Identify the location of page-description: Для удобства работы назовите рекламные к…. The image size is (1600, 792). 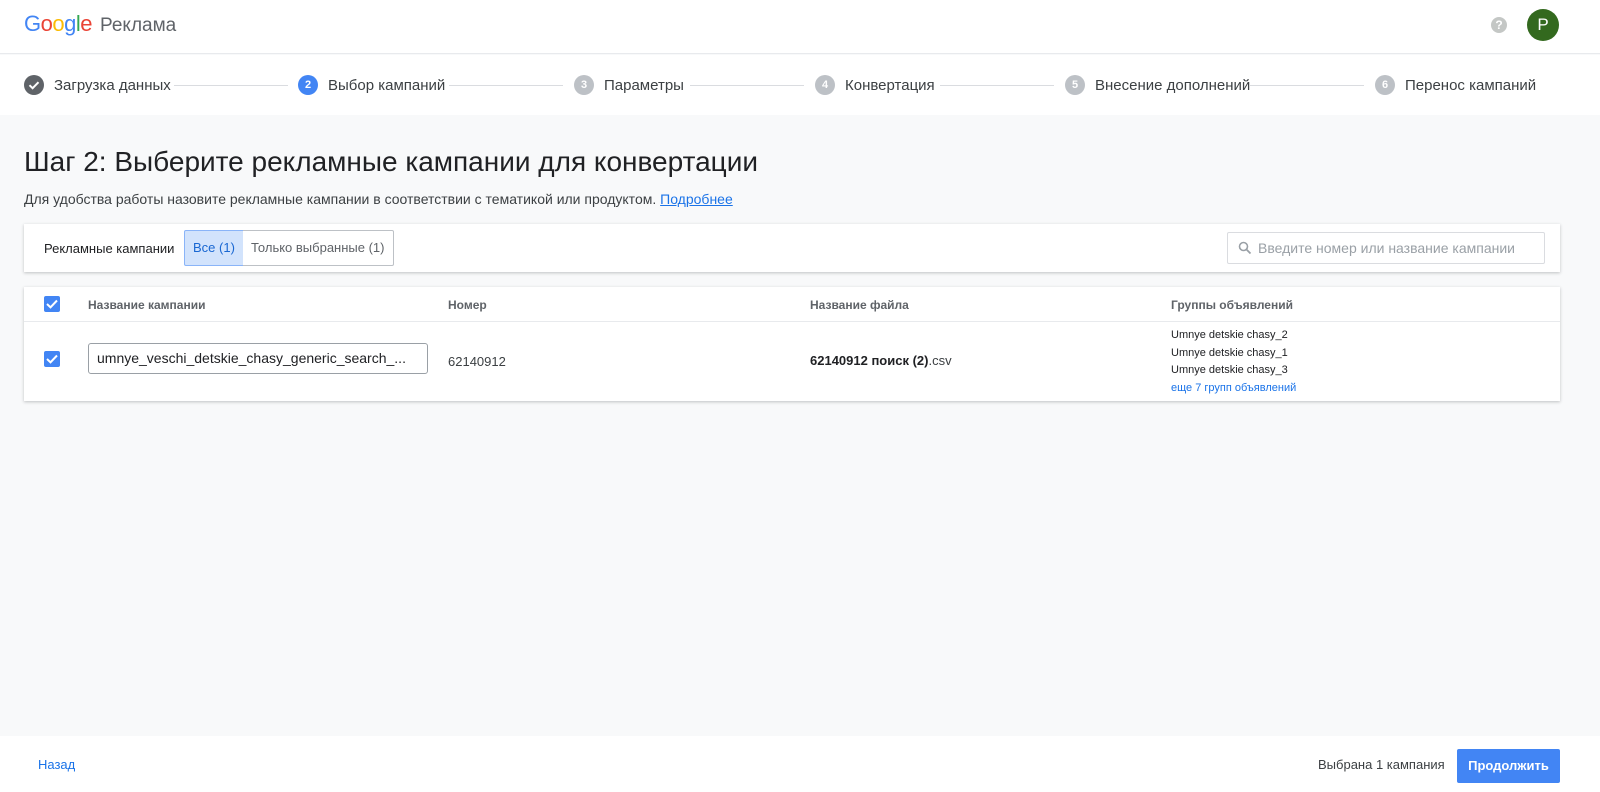
(378, 199).